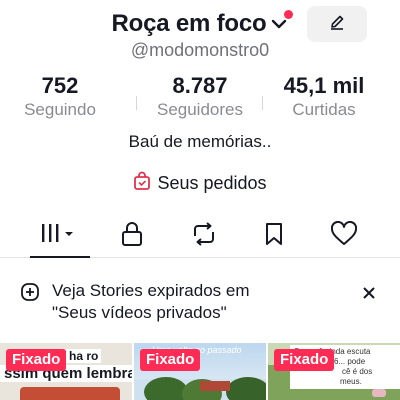  What do you see at coordinates (200, 141) in the screenshot?
I see `profile-bio: Baú de memórias..` at bounding box center [200, 141].